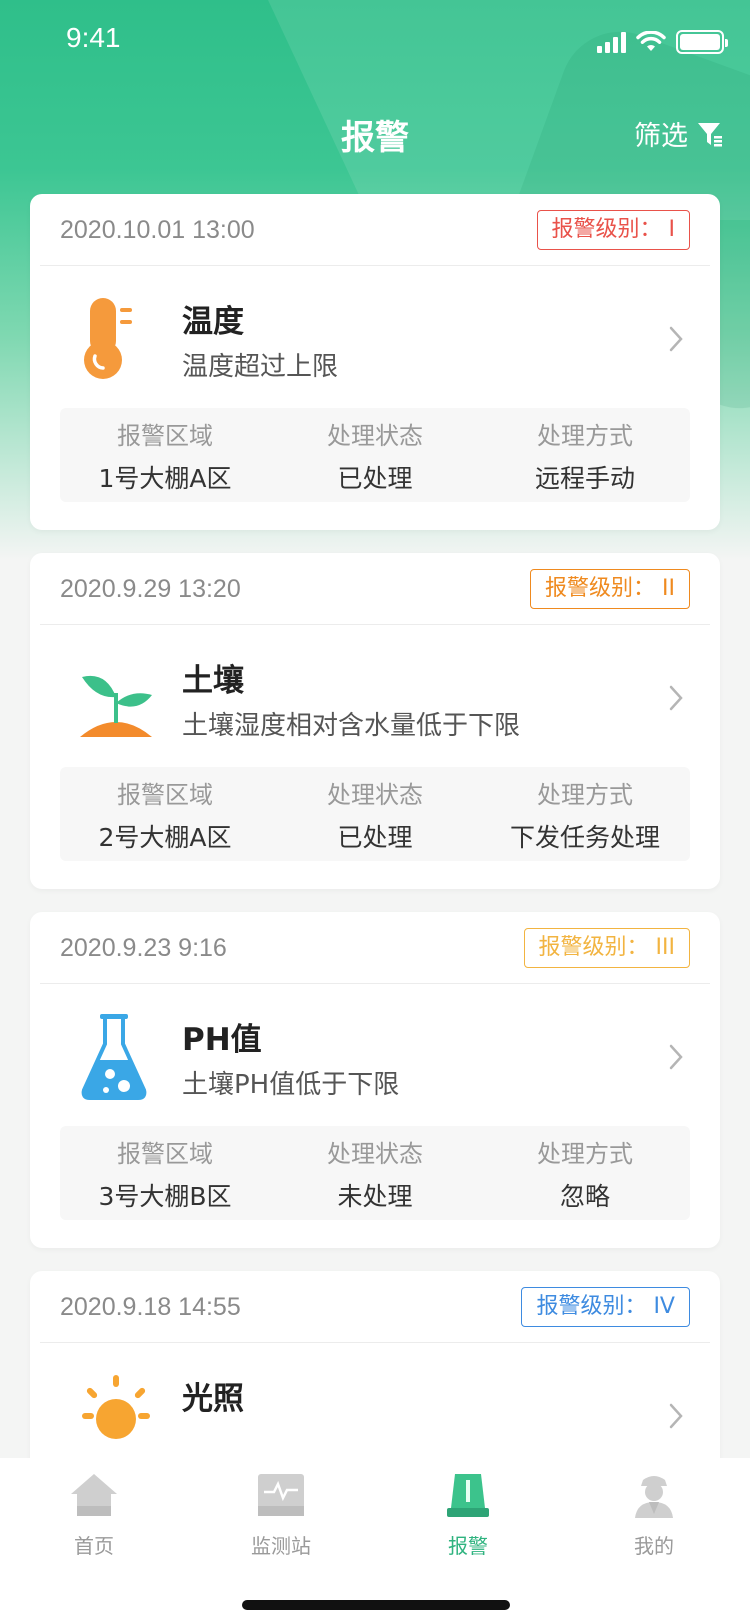 The height and width of the screenshot is (1624, 750). What do you see at coordinates (376, 1605) in the screenshot?
I see `home-indicator` at bounding box center [376, 1605].